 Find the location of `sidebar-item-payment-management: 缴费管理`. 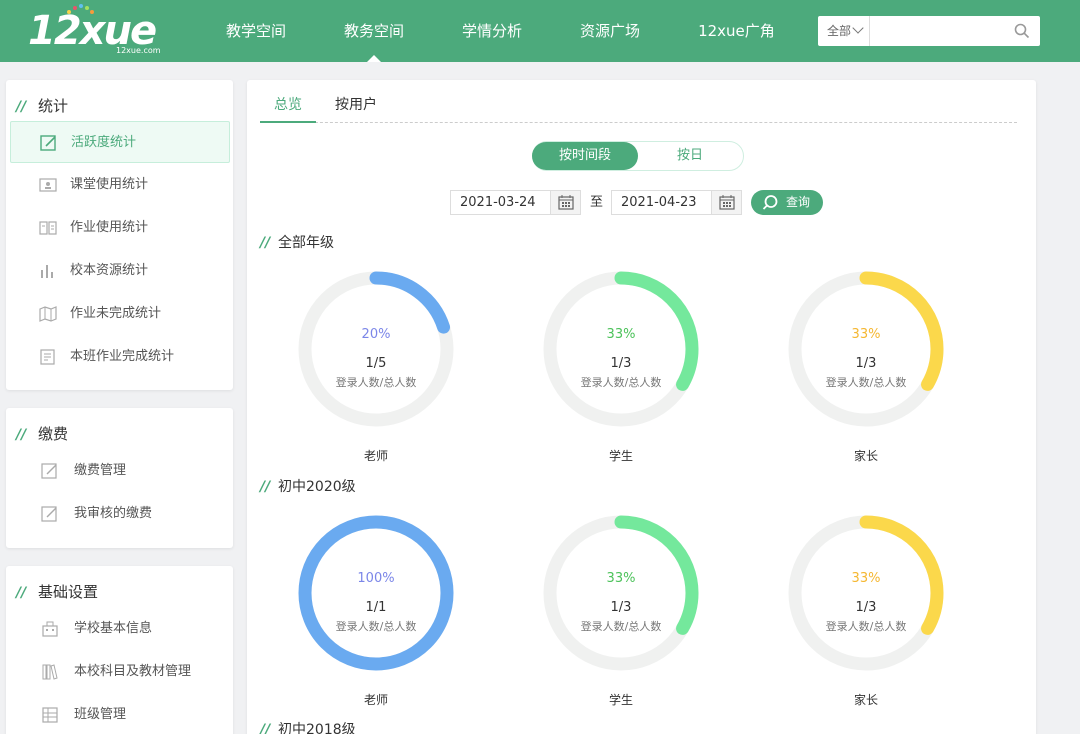

sidebar-item-payment-management: 缴费管理 is located at coordinates (120, 471).